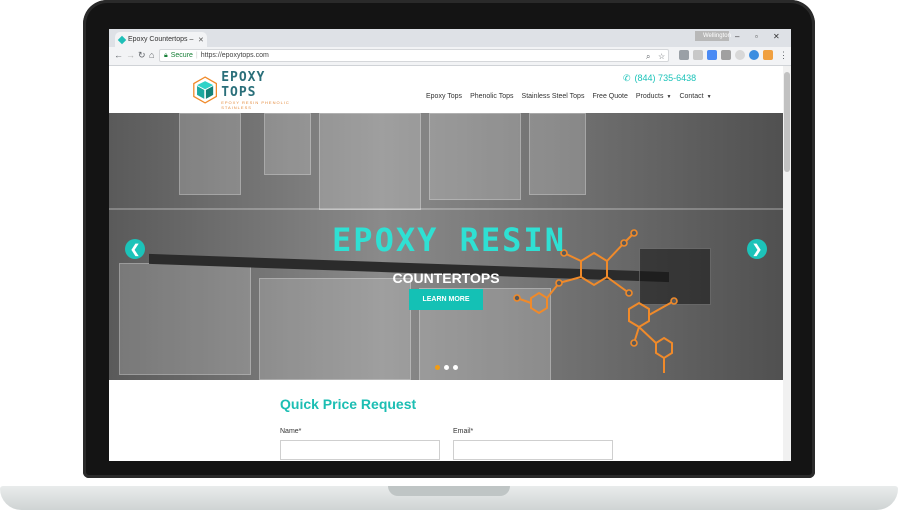  Describe the element at coordinates (713, 36) in the screenshot. I see `profile-badge: Wellington` at that location.